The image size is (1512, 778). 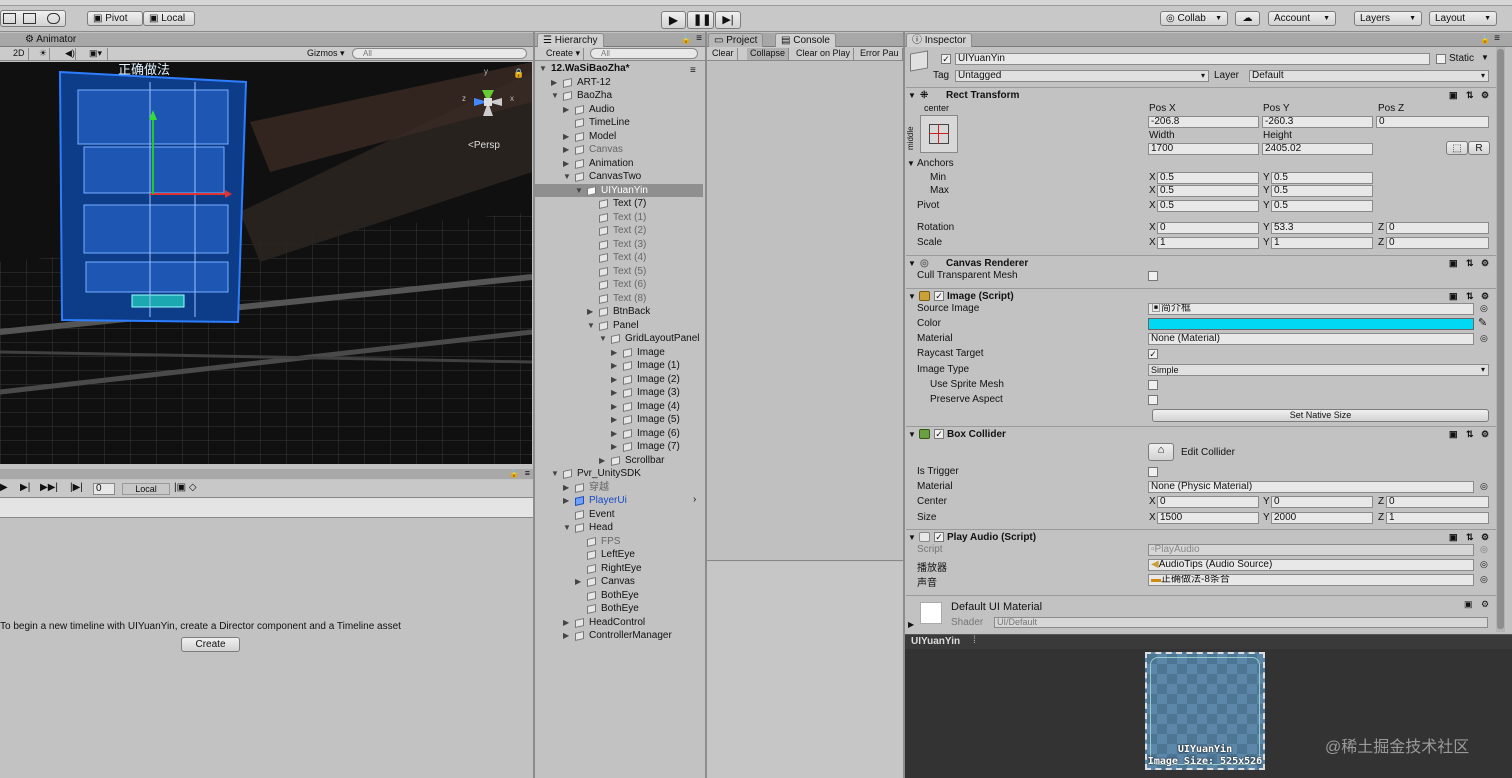 I want to click on collab-dropdown: ◎ Collab ▼, so click(x=1194, y=18).